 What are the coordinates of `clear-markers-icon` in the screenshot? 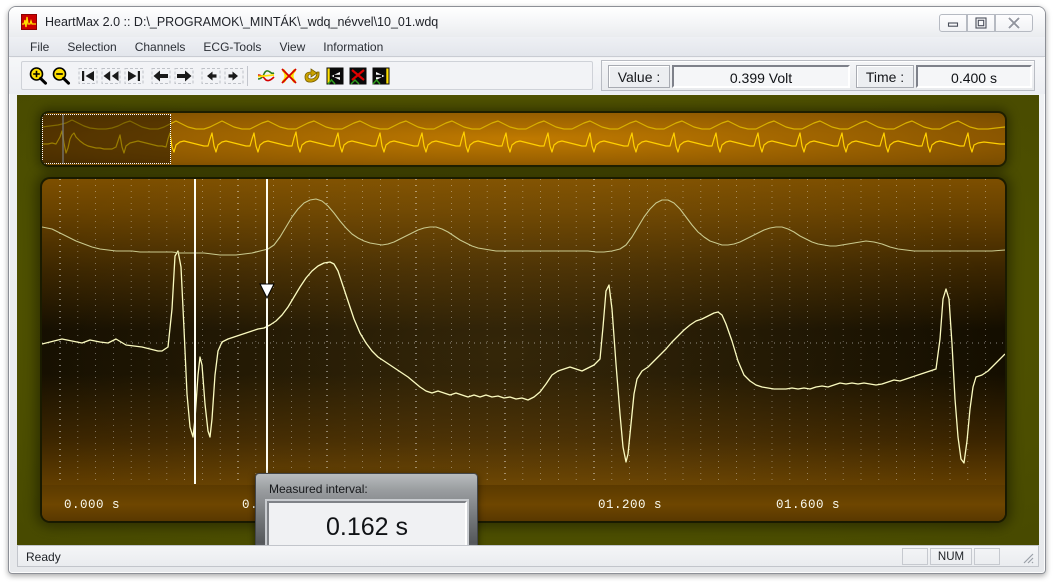 It's located at (358, 76).